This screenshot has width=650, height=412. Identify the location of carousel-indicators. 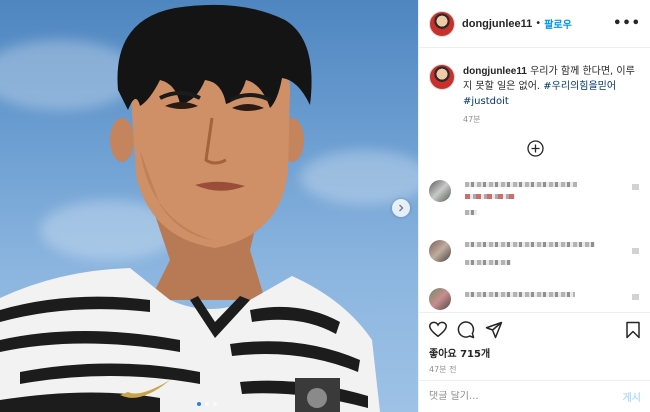
(207, 404).